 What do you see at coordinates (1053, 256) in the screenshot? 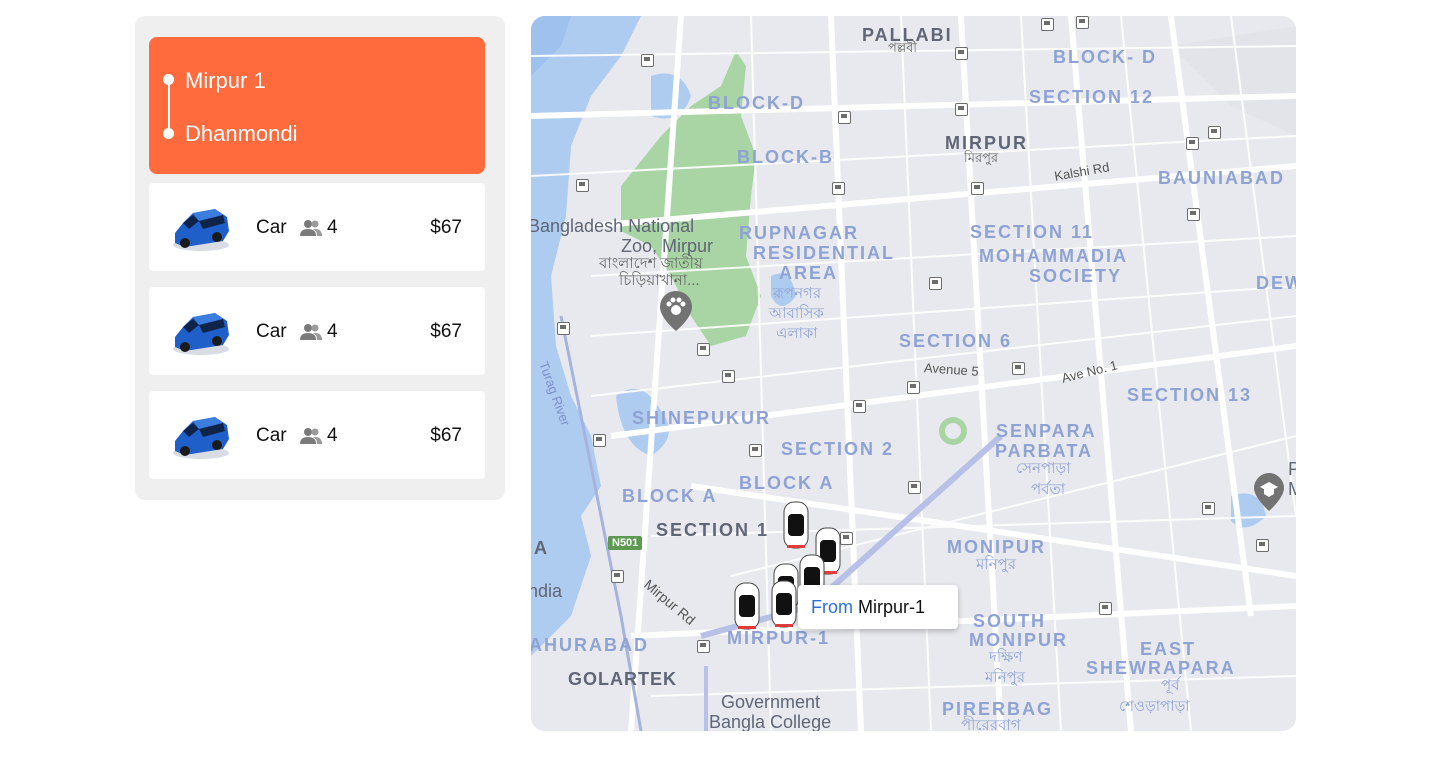
I see `map-label: MOHAMMADIA` at bounding box center [1053, 256].